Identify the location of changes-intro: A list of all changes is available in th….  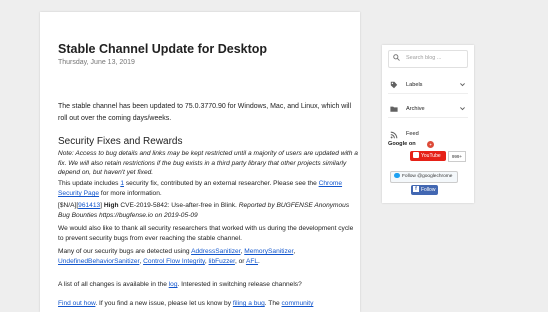
(113, 284).